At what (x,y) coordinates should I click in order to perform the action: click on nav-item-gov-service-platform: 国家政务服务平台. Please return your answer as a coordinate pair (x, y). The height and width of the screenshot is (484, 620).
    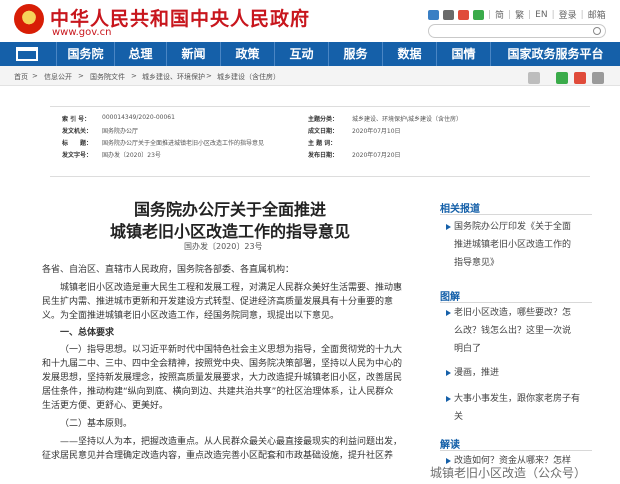
    Looking at the image, I should click on (555, 54).